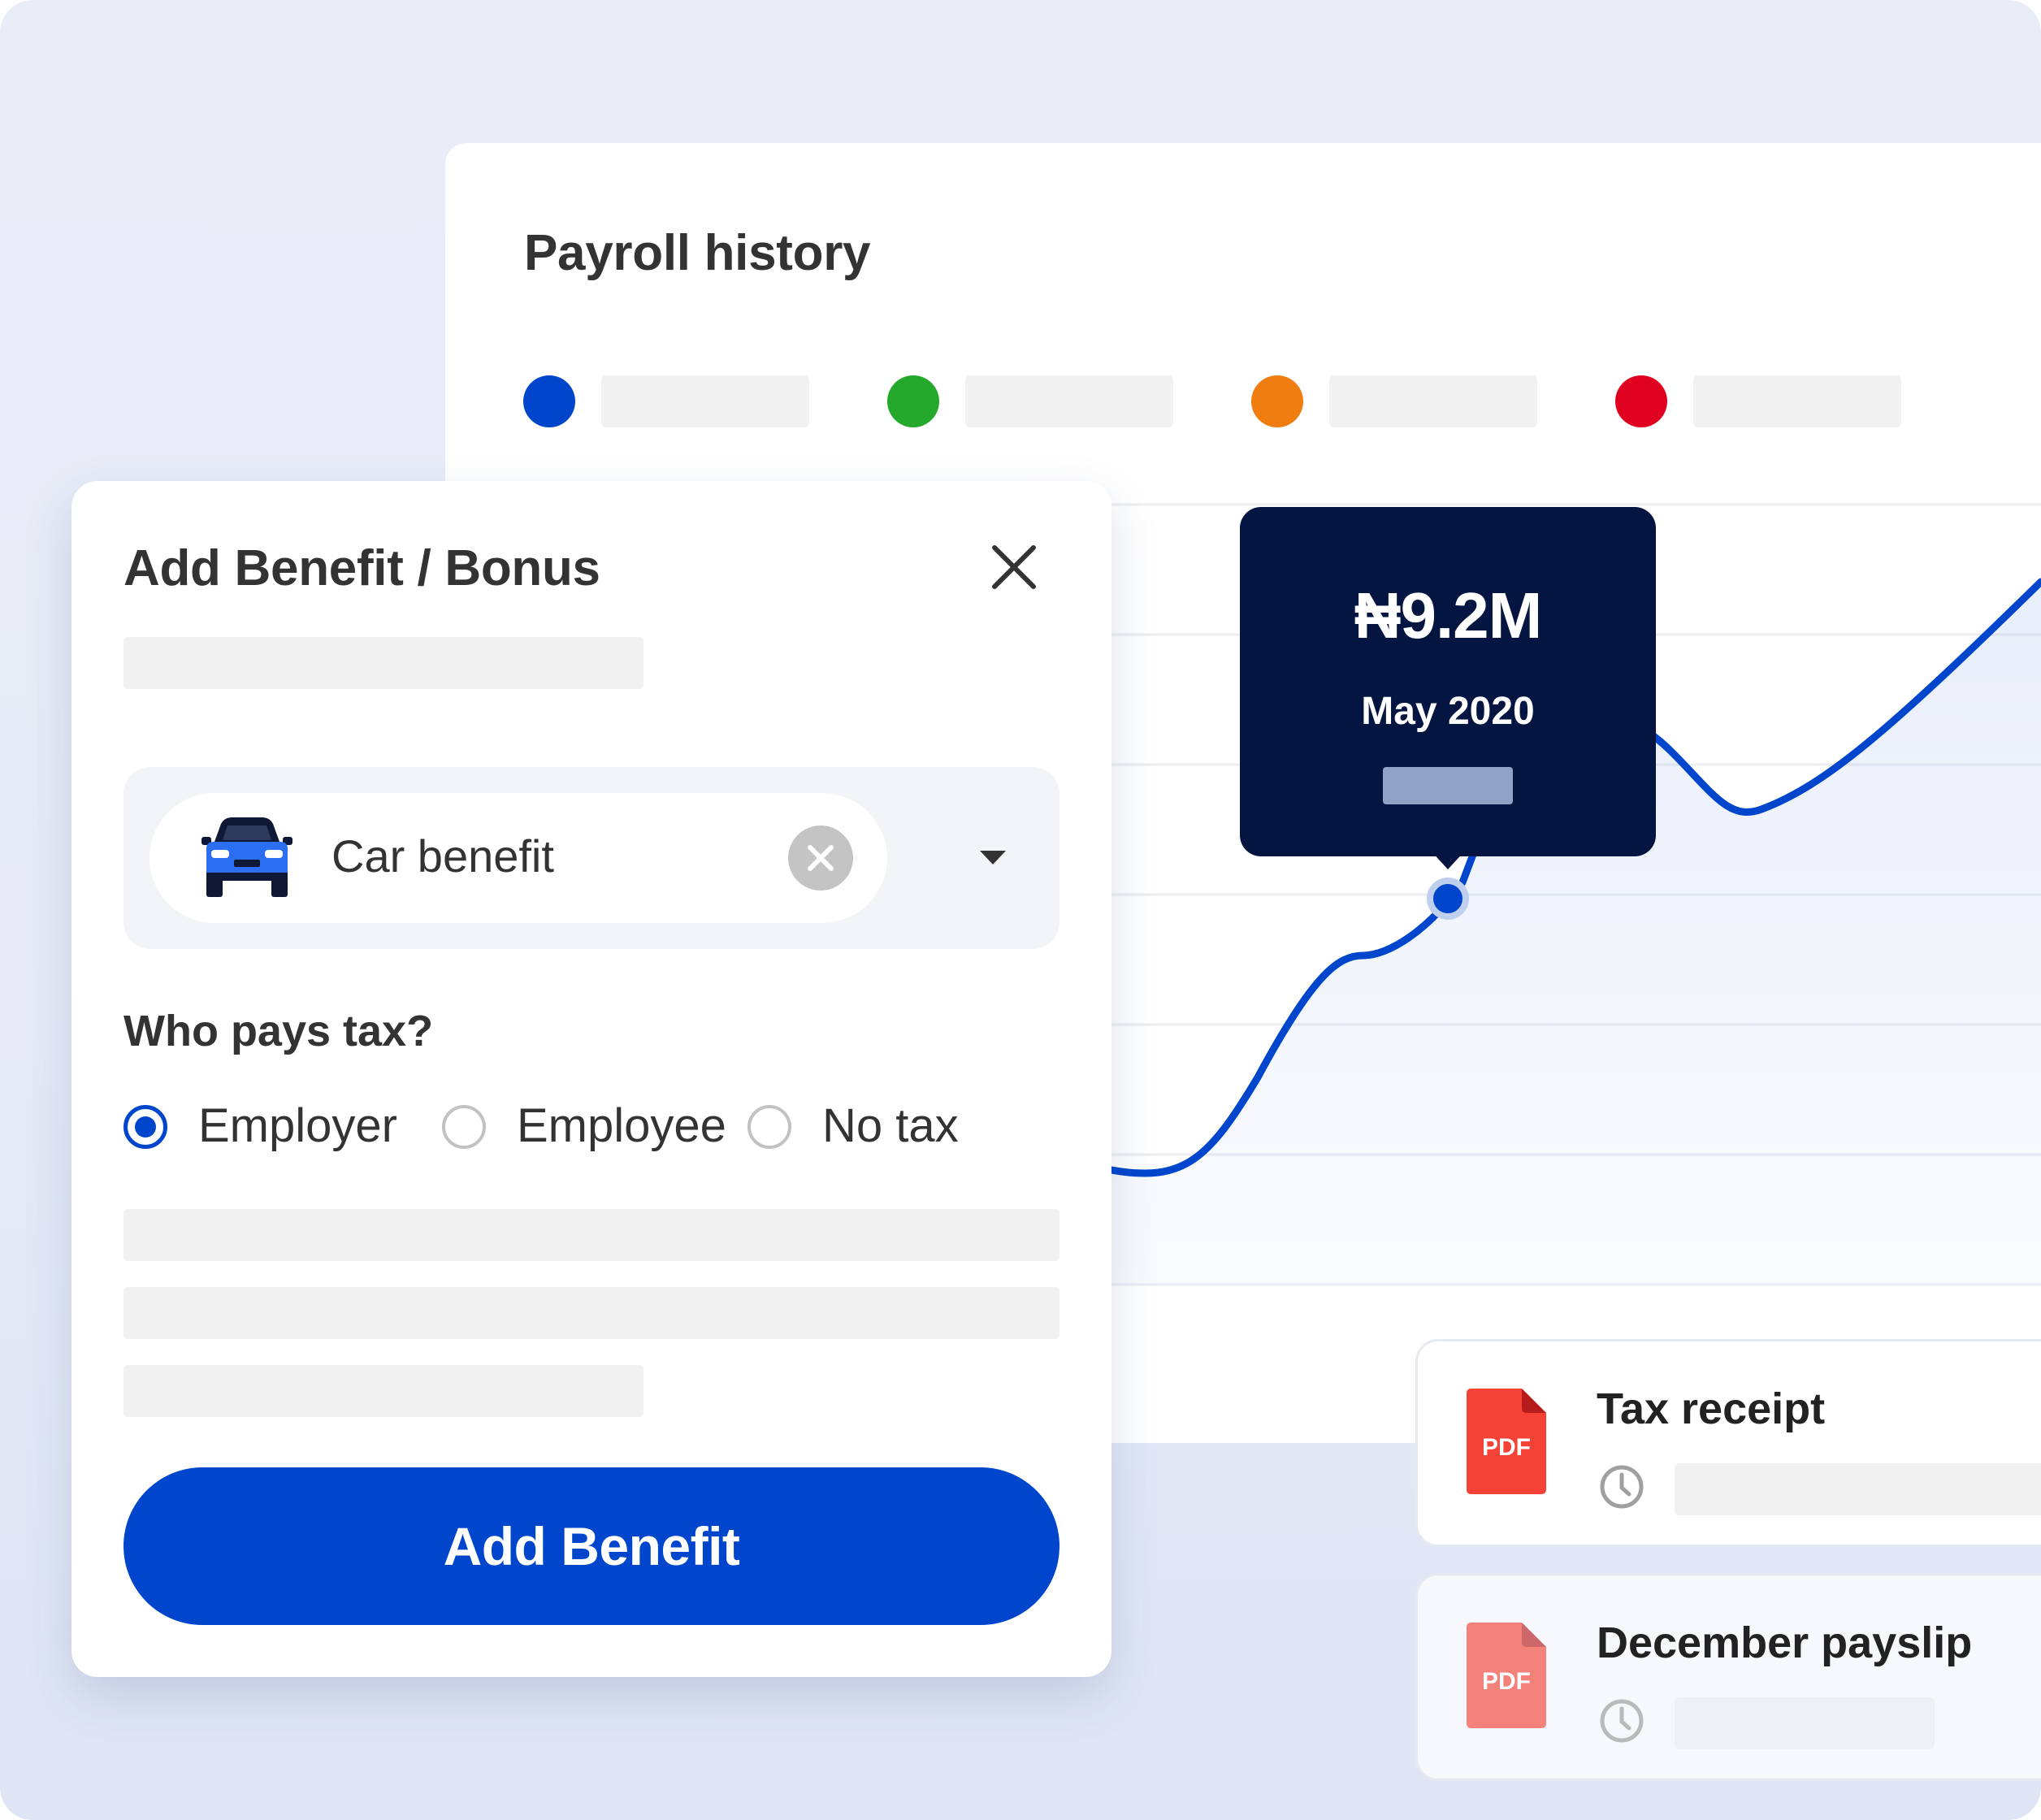  Describe the element at coordinates (247, 857) in the screenshot. I see `car-icon` at that location.